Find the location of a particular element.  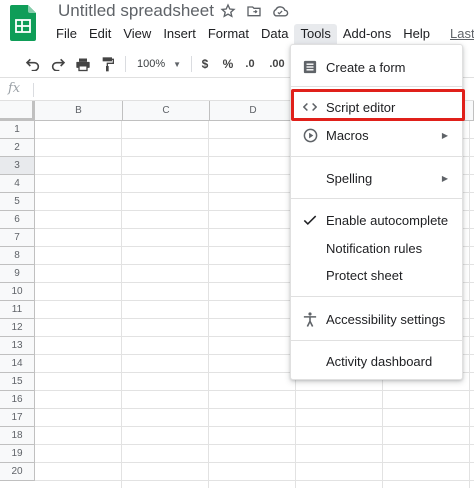

column-header-c: C is located at coordinates (166, 111).